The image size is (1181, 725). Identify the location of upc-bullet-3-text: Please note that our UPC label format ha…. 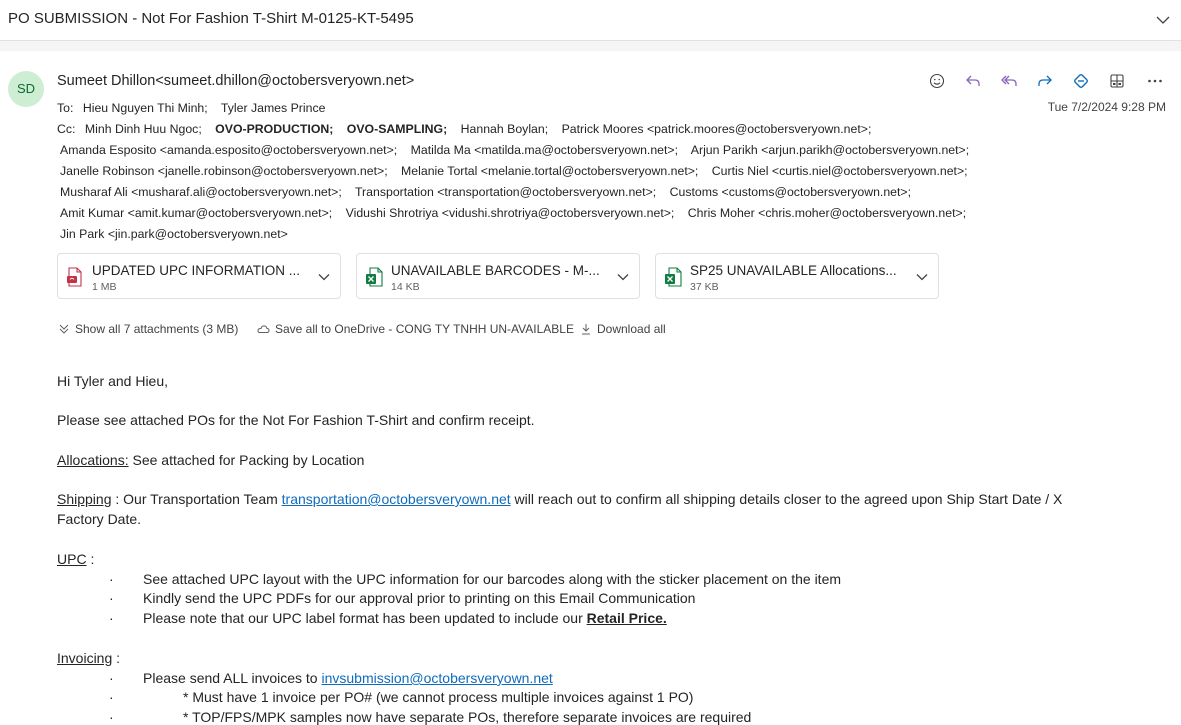
(365, 618).